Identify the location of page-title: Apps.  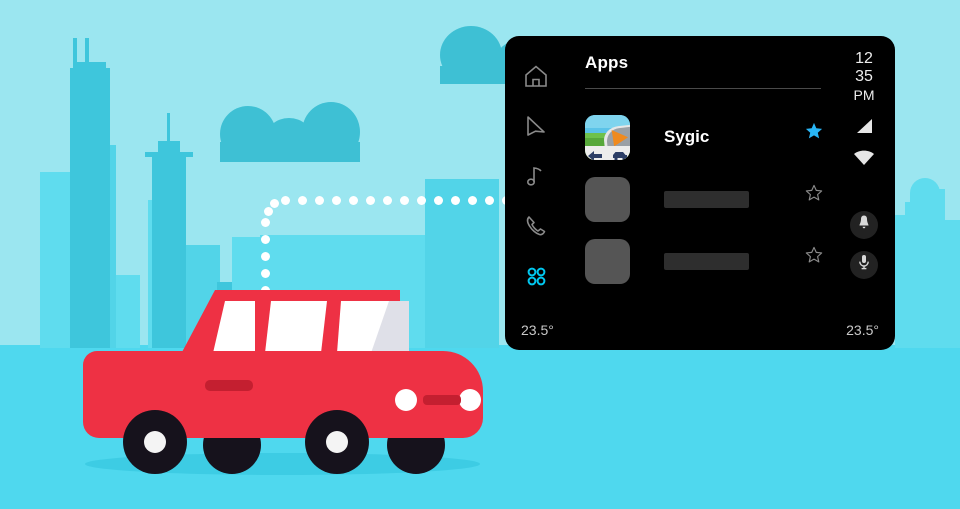
(607, 62).